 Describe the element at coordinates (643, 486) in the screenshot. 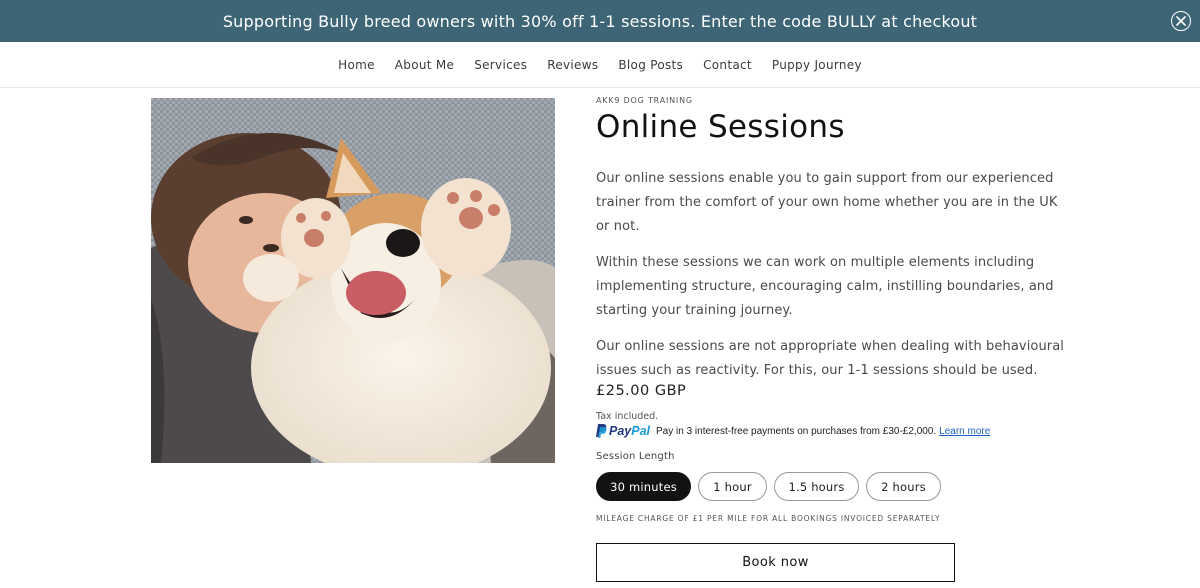

I see `option-30-minutes: 30 minutes` at that location.